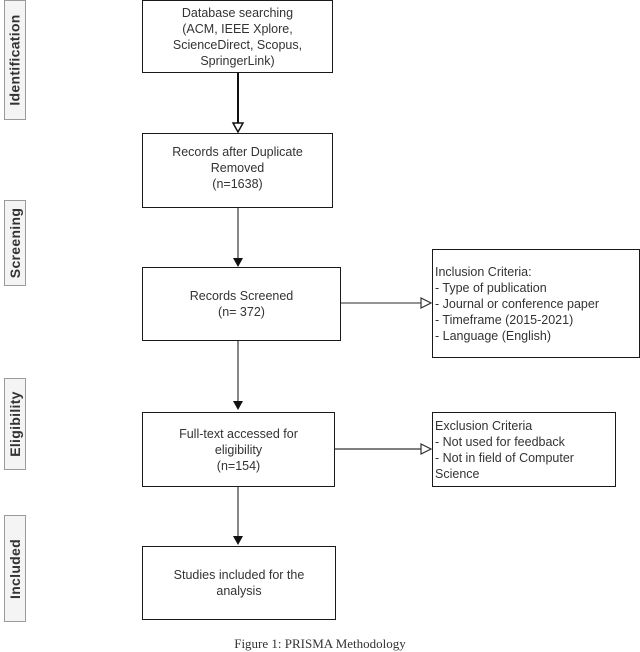 Image resolution: width=640 pixels, height=652 pixels. What do you see at coordinates (239, 583) in the screenshot?
I see `box-studies-included: Studies included for the analysis` at bounding box center [239, 583].